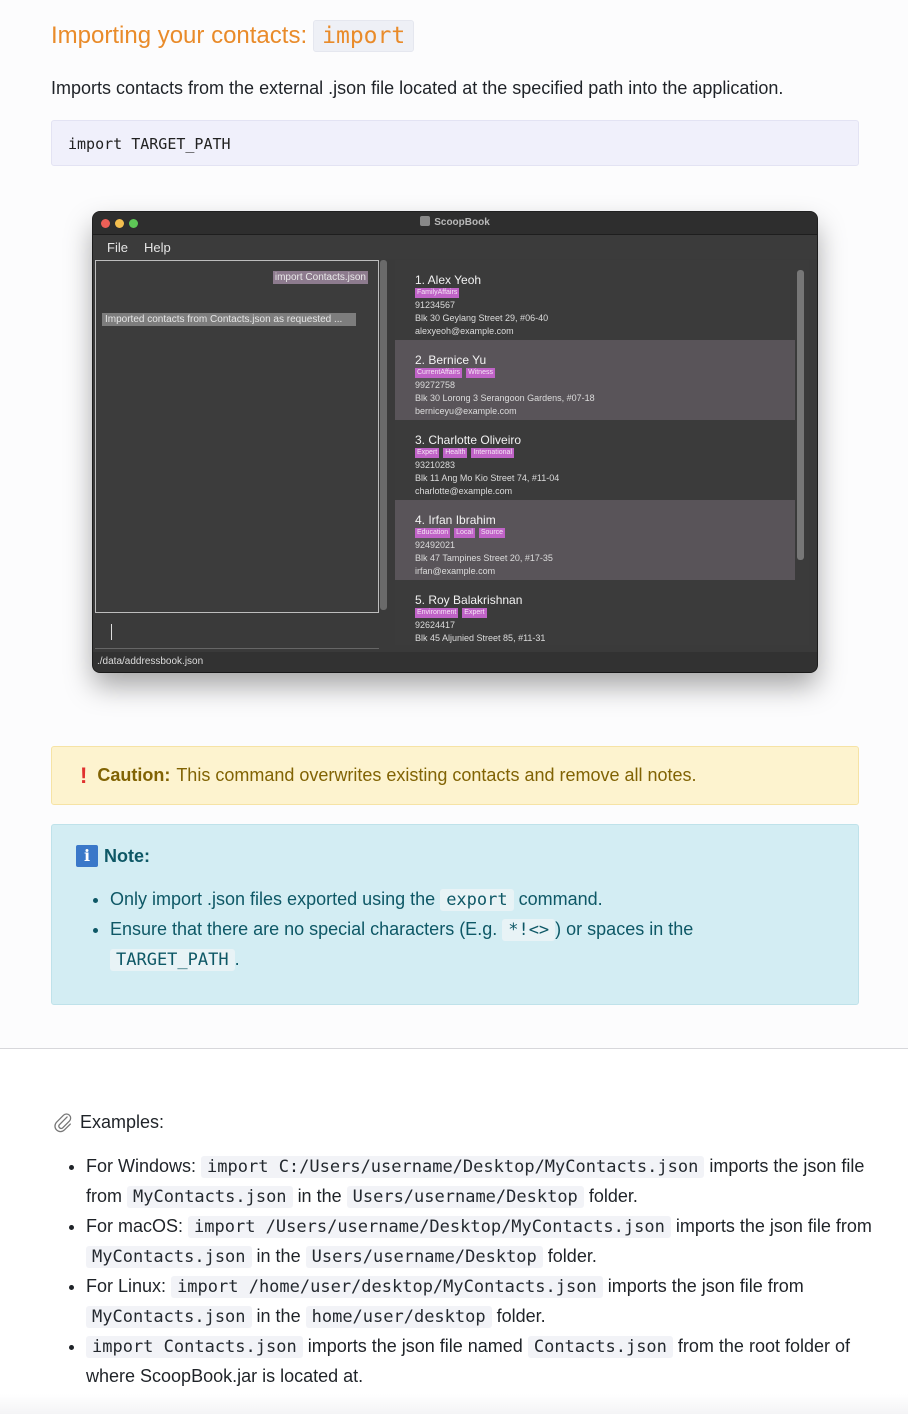  Describe the element at coordinates (237, 632) in the screenshot. I see `app-command-input` at that location.